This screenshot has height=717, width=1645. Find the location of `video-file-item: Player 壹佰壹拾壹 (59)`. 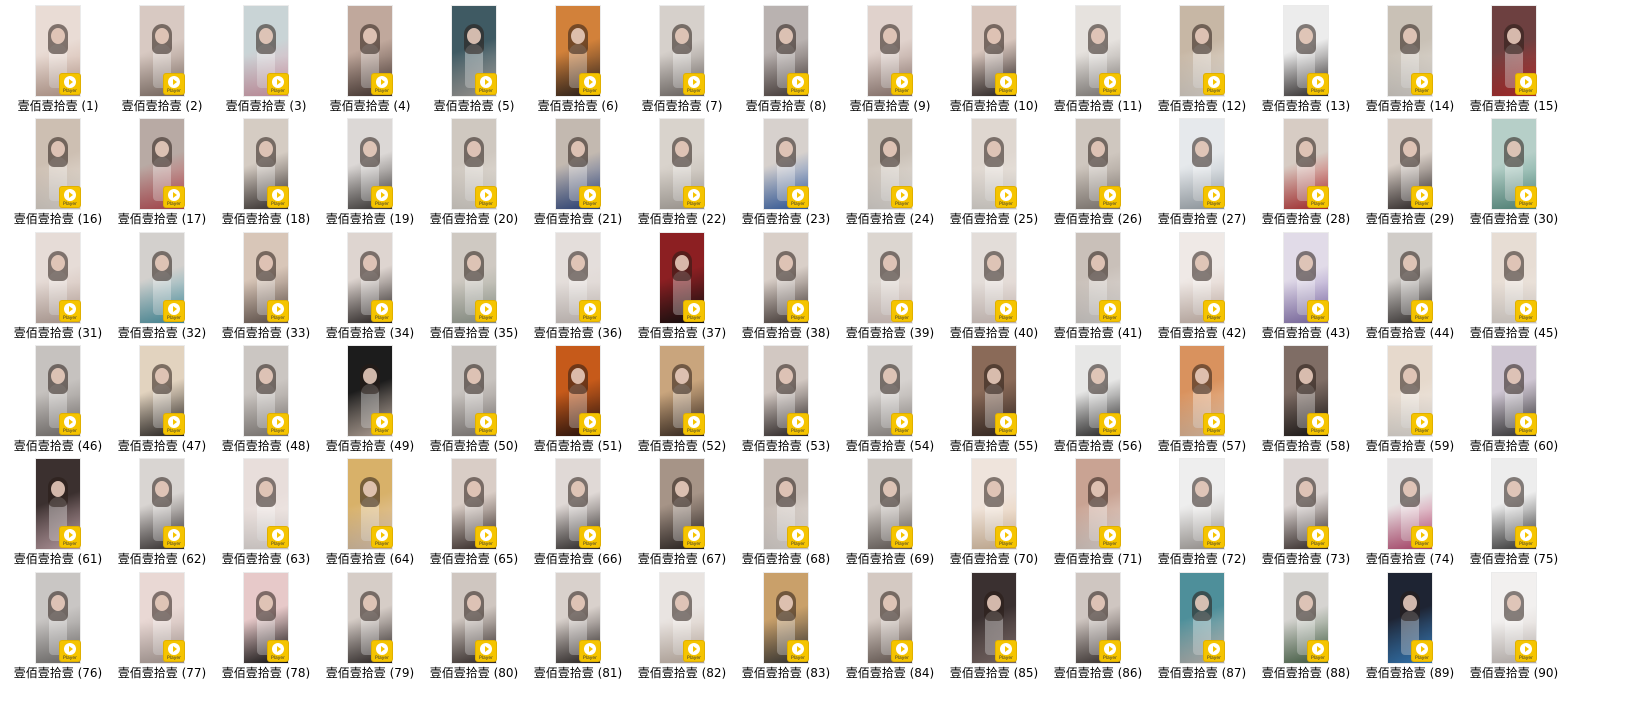

video-file-item: Player 壹佰壹拾壹 (59) is located at coordinates (1410, 399).